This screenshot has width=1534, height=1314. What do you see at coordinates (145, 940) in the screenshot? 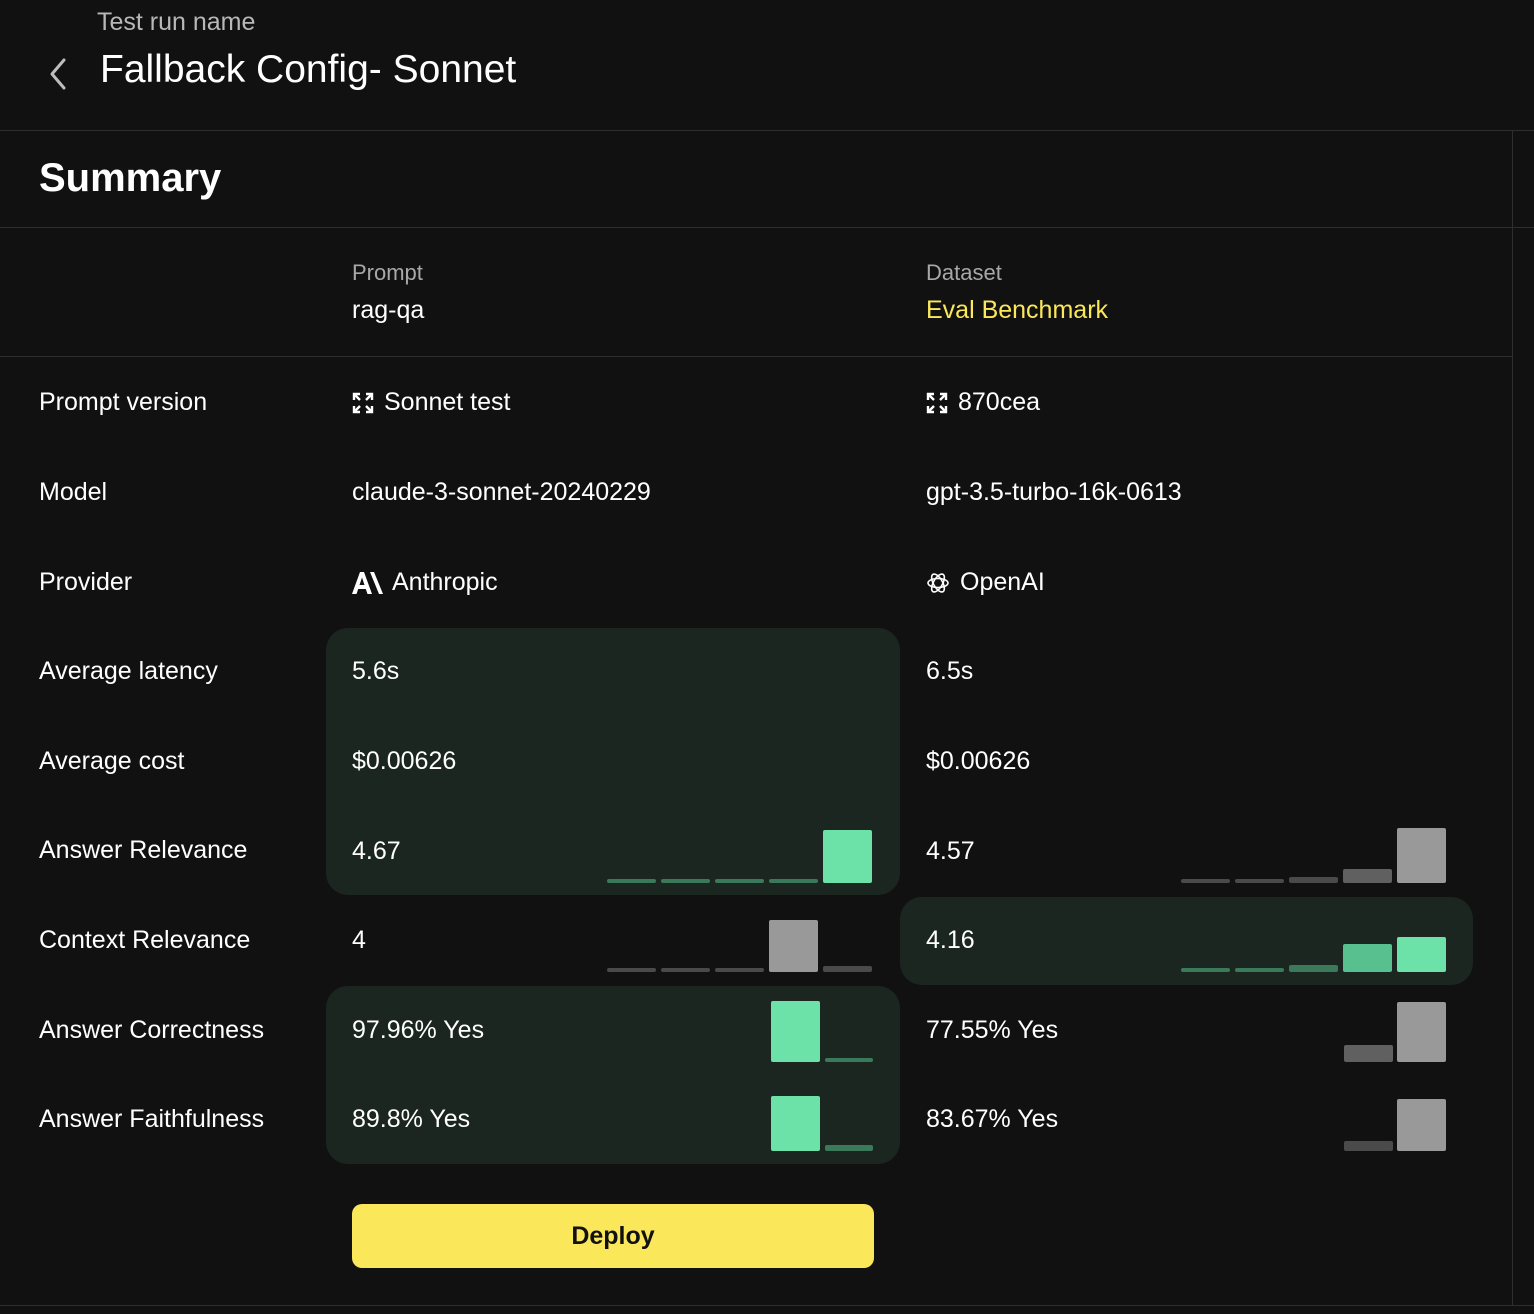
I see `row-label-context-relevance: Context Relevance` at bounding box center [145, 940].